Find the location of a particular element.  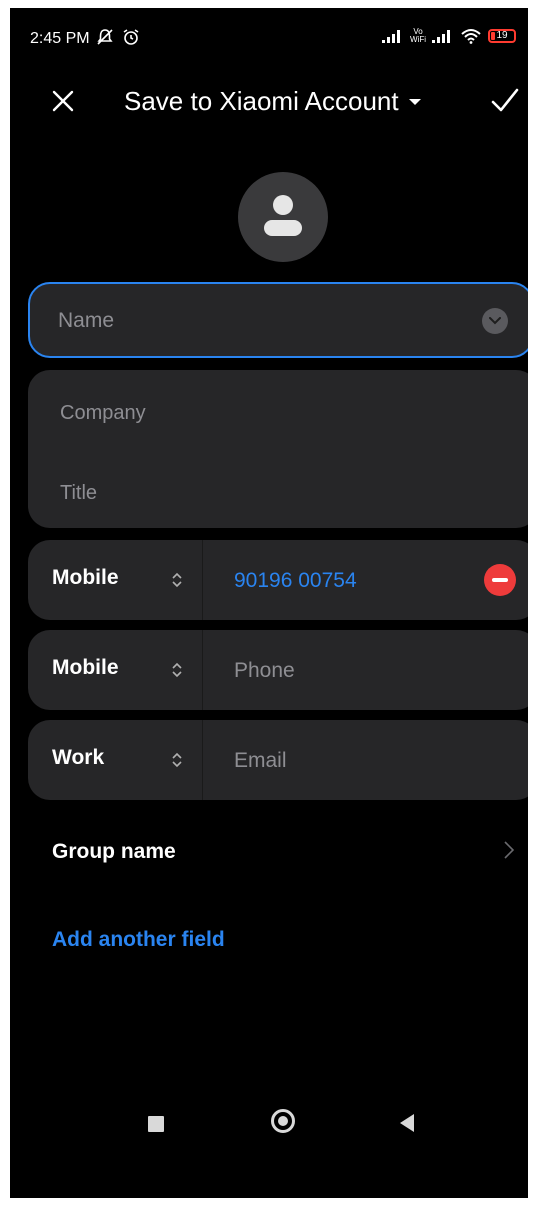

navigation-bar is located at coordinates (269, 1123).